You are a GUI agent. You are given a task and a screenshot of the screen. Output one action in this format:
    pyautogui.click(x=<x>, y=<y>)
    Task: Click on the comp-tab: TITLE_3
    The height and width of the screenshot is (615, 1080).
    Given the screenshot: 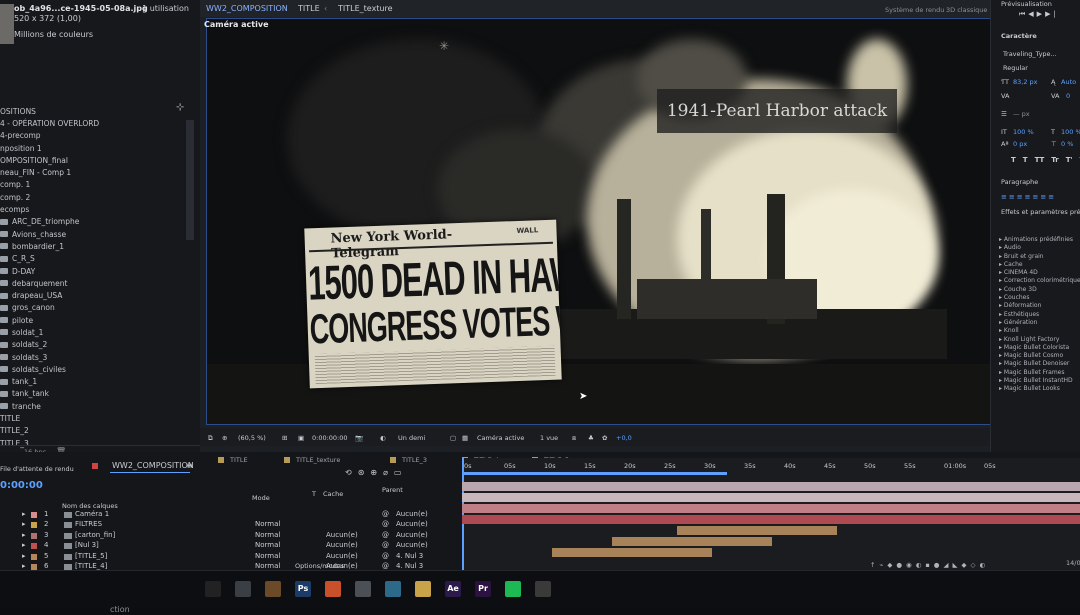 What is the action you would take?
    pyautogui.click(x=408, y=460)
    